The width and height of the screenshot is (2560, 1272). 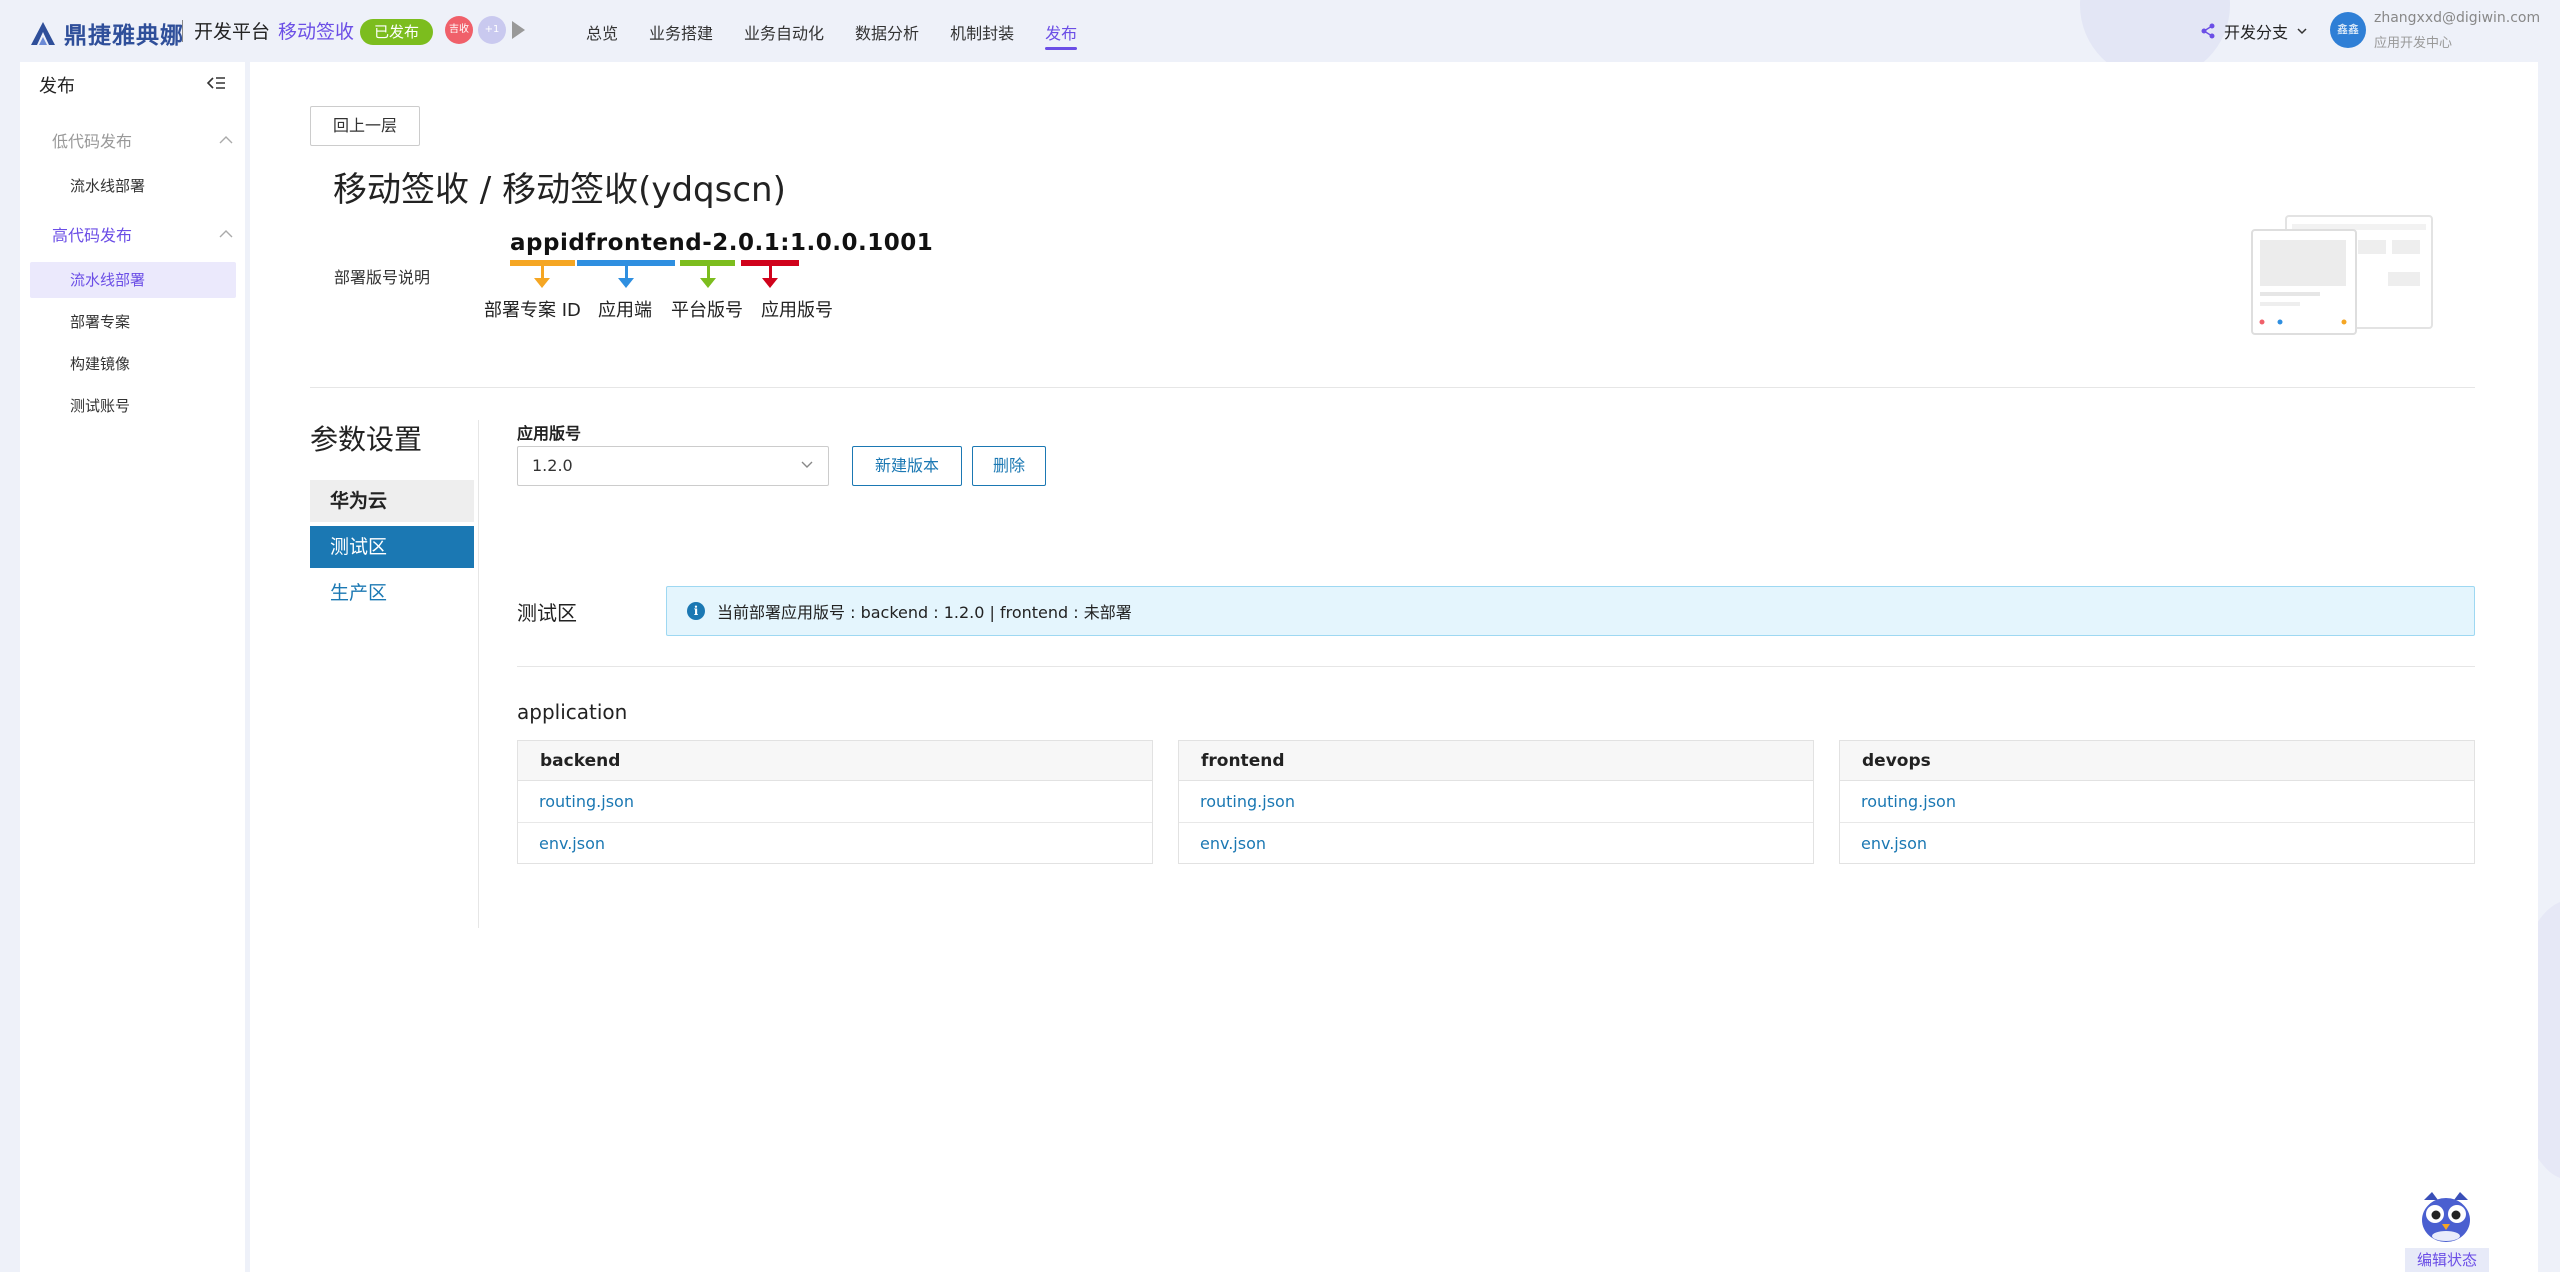 I want to click on nav-data-analysis: 数据分析, so click(x=887, y=35).